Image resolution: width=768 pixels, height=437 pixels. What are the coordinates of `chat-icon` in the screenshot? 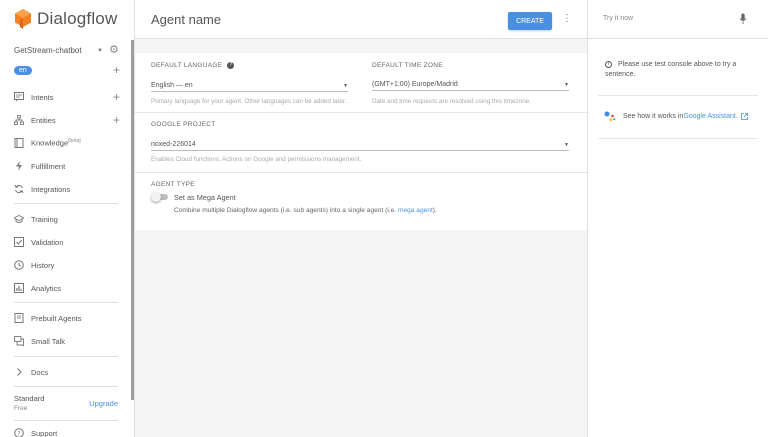 It's located at (19, 97).